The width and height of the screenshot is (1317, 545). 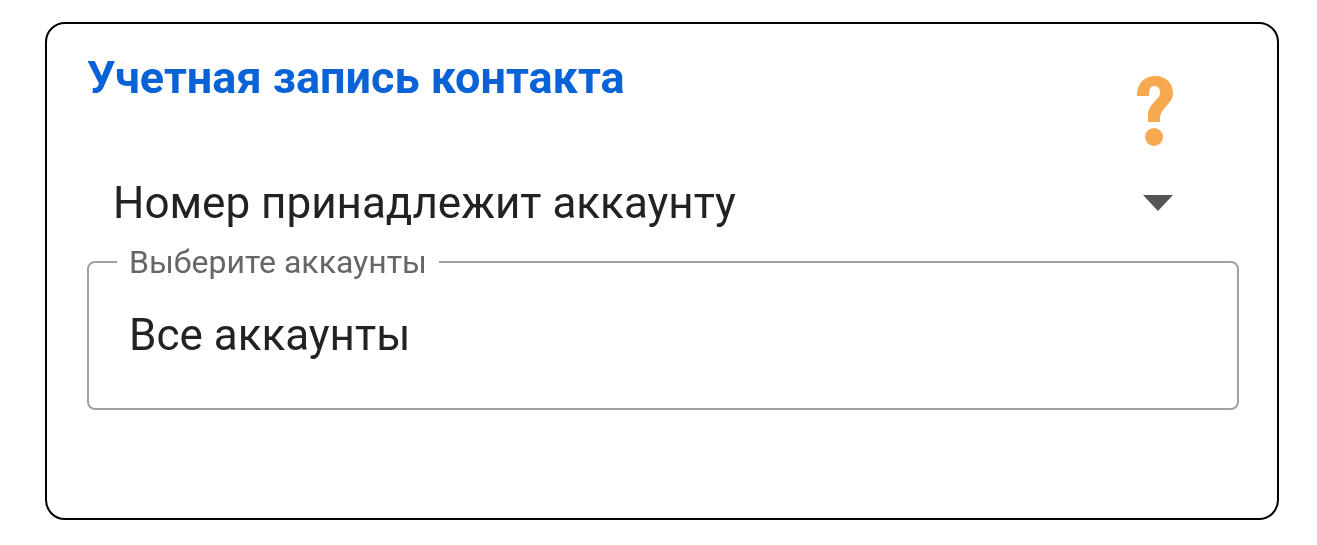 What do you see at coordinates (278, 262) in the screenshot?
I see `field-label: Выберите аккаунты` at bounding box center [278, 262].